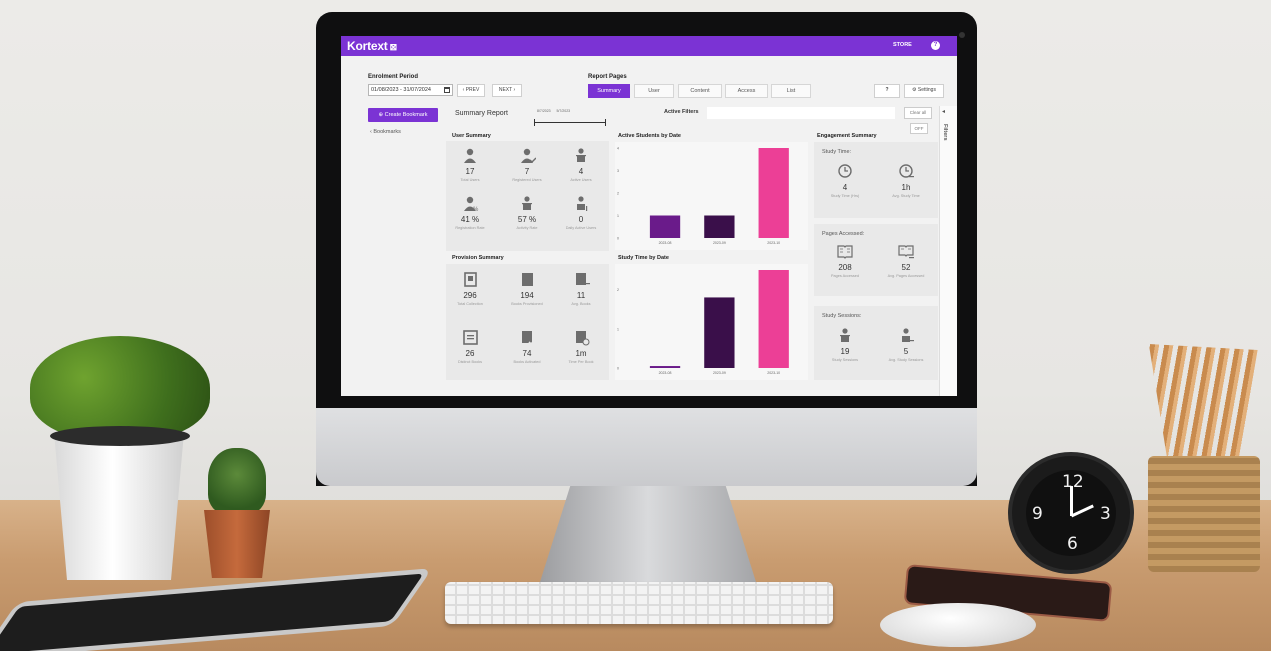 This screenshot has width=1271, height=651. I want to click on stat-label: Total Collection, so click(470, 304).